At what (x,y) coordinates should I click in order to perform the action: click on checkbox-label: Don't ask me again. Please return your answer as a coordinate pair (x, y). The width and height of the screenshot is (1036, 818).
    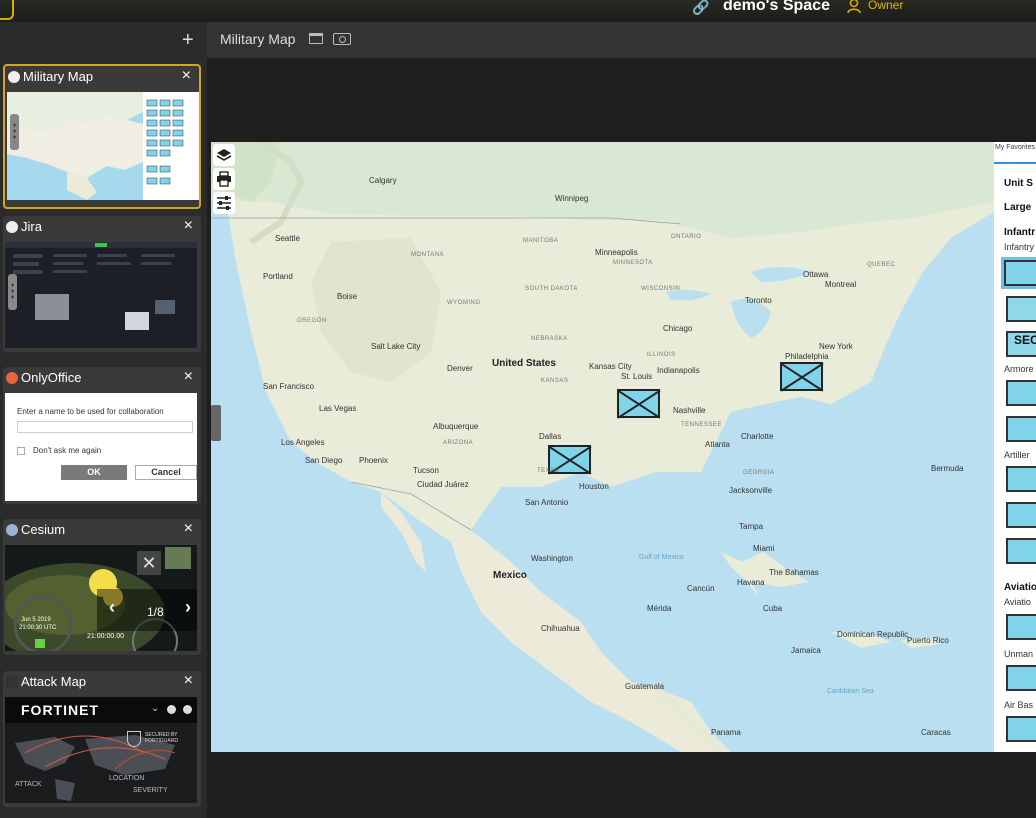
    Looking at the image, I should click on (67, 450).